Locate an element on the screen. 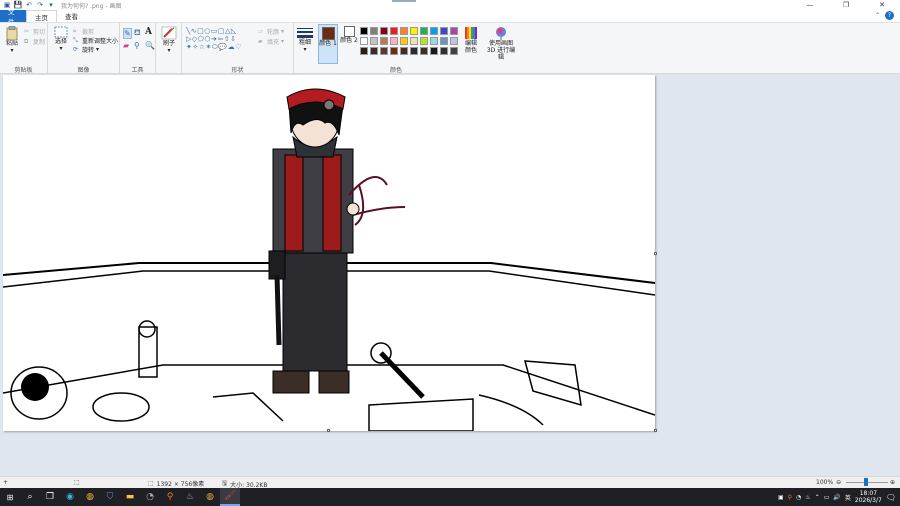  volume-icon: 🔊 is located at coordinates (836, 497).